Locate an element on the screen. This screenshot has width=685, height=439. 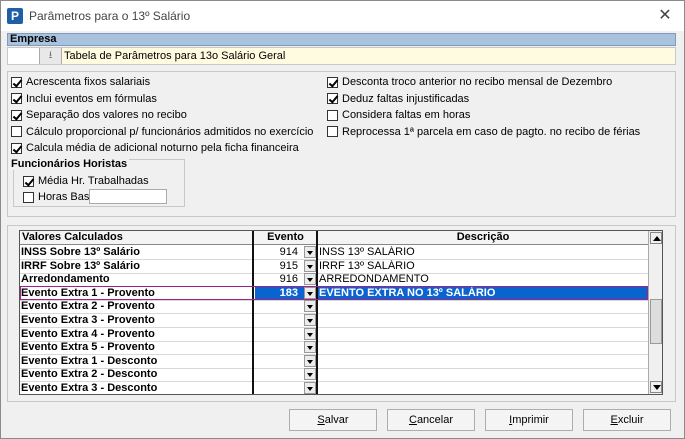
checkbox-label: Deduz faltas injustificadas is located at coordinates (406, 98).